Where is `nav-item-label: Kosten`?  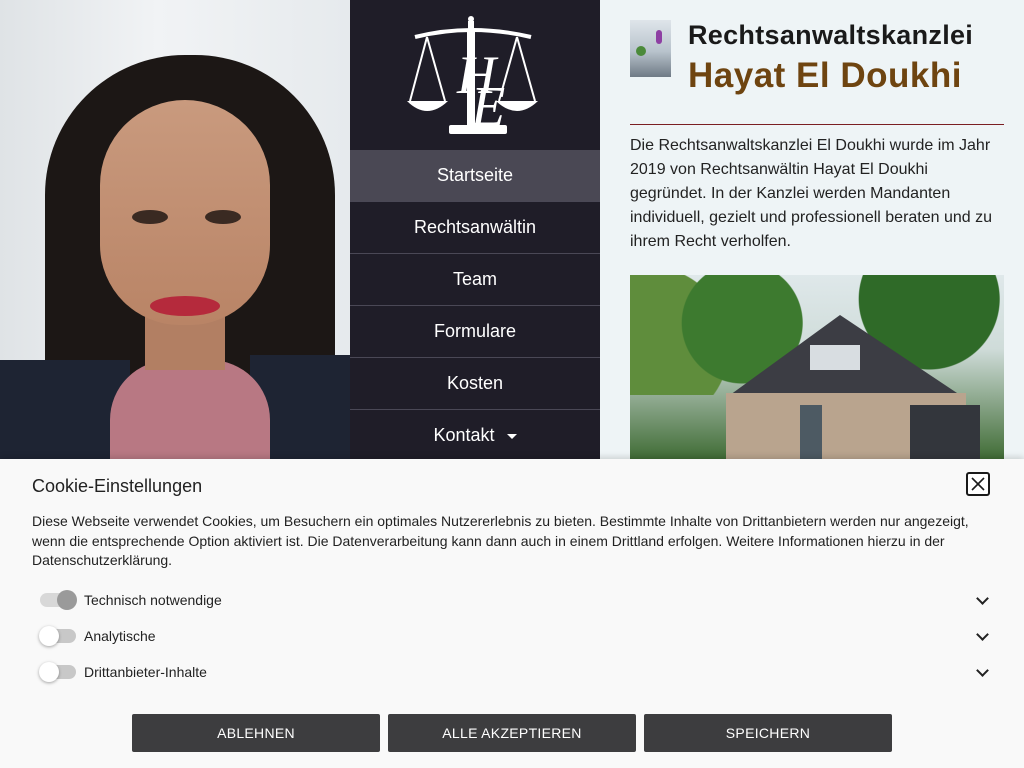 nav-item-label: Kosten is located at coordinates (475, 383).